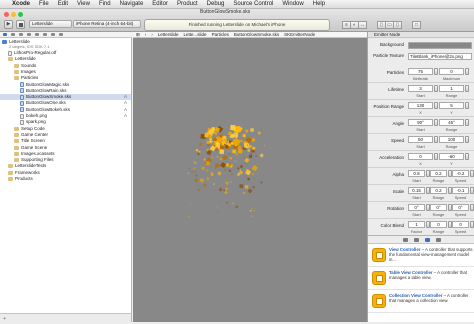 This screenshot has width=474, height=324. I want to click on navigator-item: Frameworks, so click(65, 173).